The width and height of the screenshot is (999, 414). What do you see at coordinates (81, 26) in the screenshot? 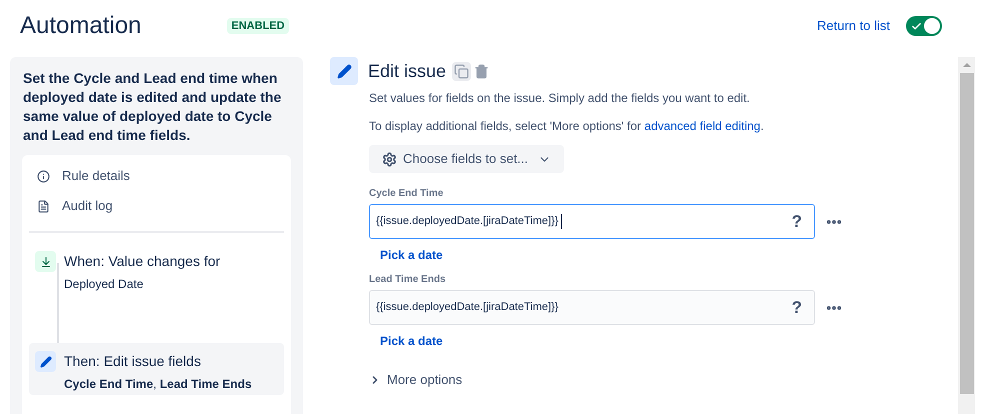
I see `page-title: Automation` at bounding box center [81, 26].